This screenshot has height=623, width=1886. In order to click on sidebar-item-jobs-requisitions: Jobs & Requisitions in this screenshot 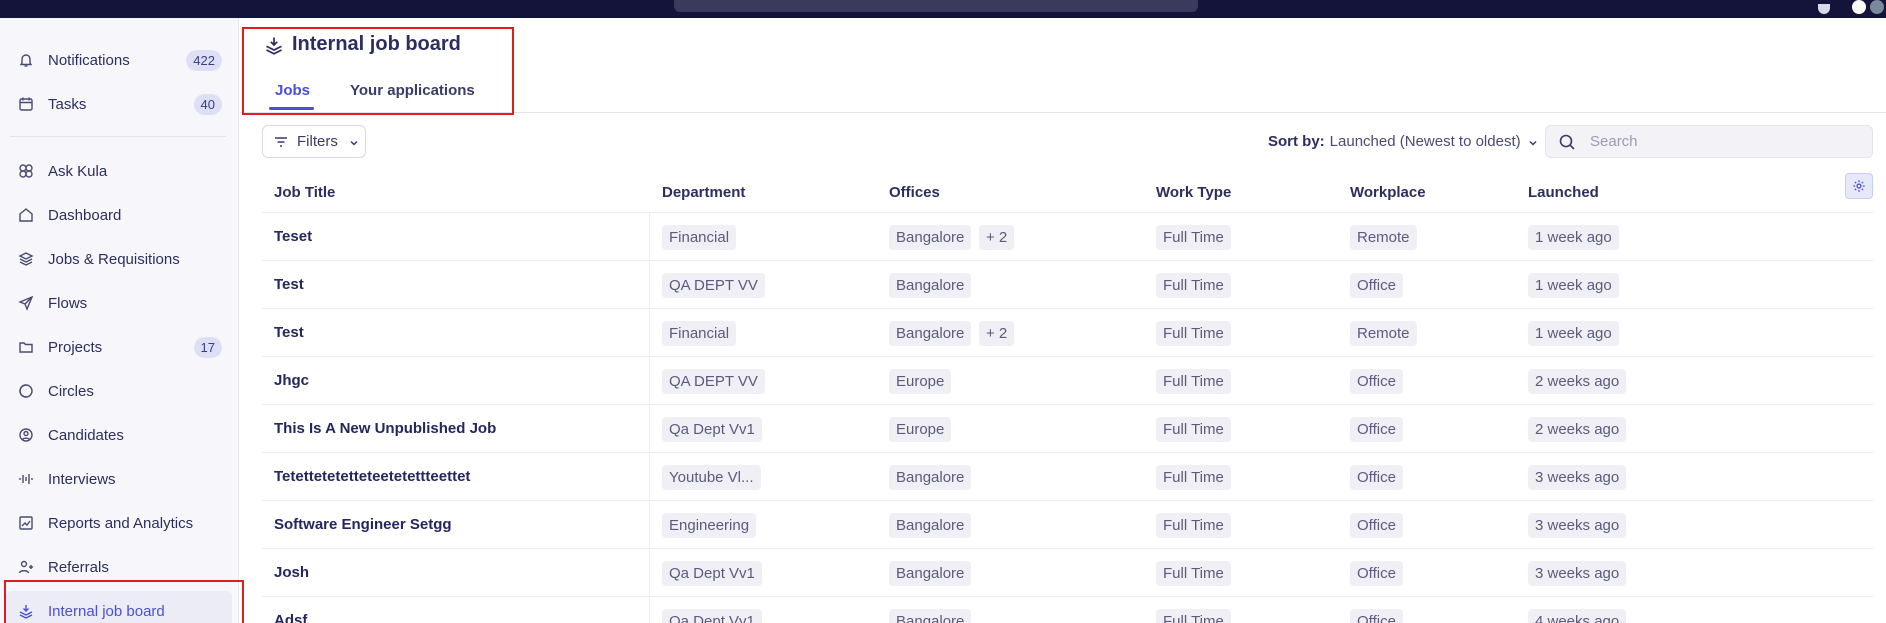, I will do `click(119, 259)`.